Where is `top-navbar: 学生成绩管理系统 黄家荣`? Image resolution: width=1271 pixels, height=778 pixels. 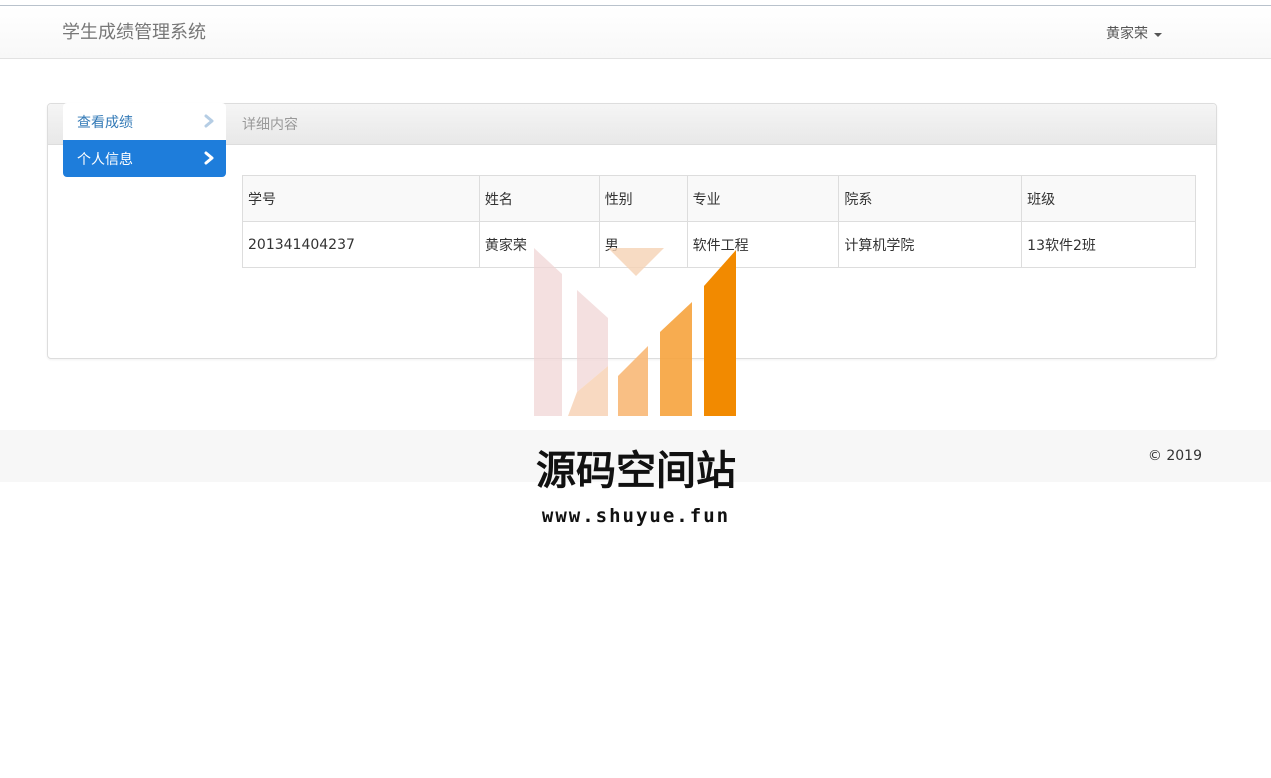 top-navbar: 学生成绩管理系统 黄家荣 is located at coordinates (635, 32).